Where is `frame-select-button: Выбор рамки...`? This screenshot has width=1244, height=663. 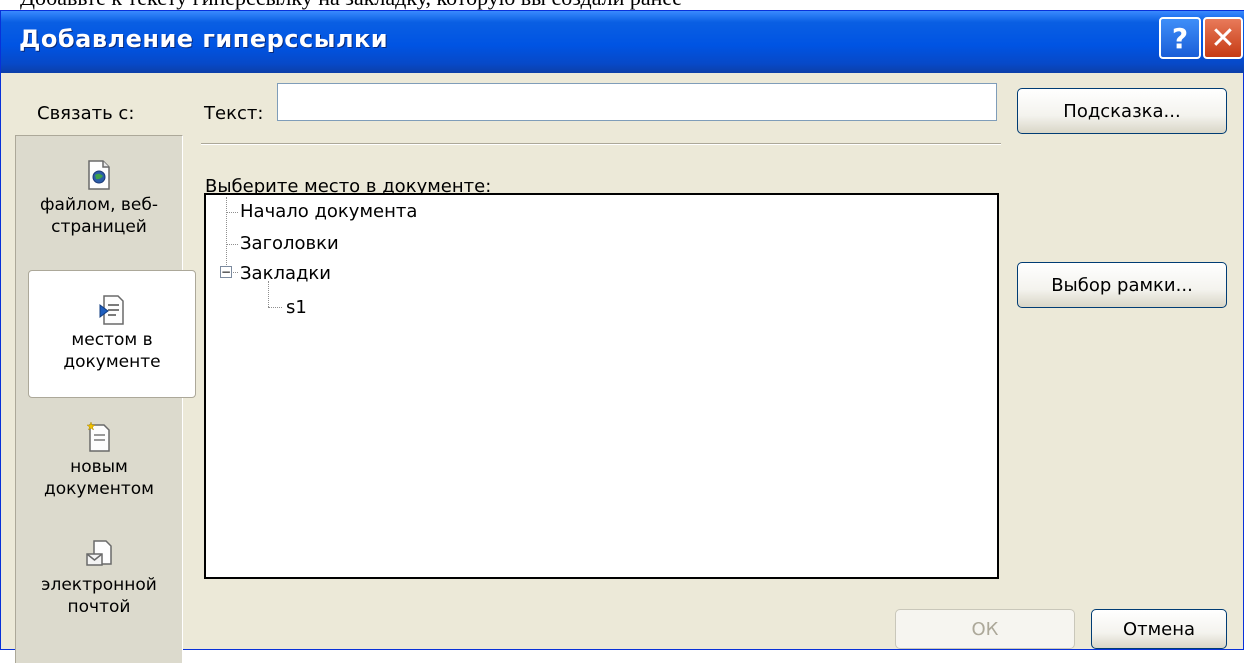
frame-select-button: Выбор рамки... is located at coordinates (1122, 285).